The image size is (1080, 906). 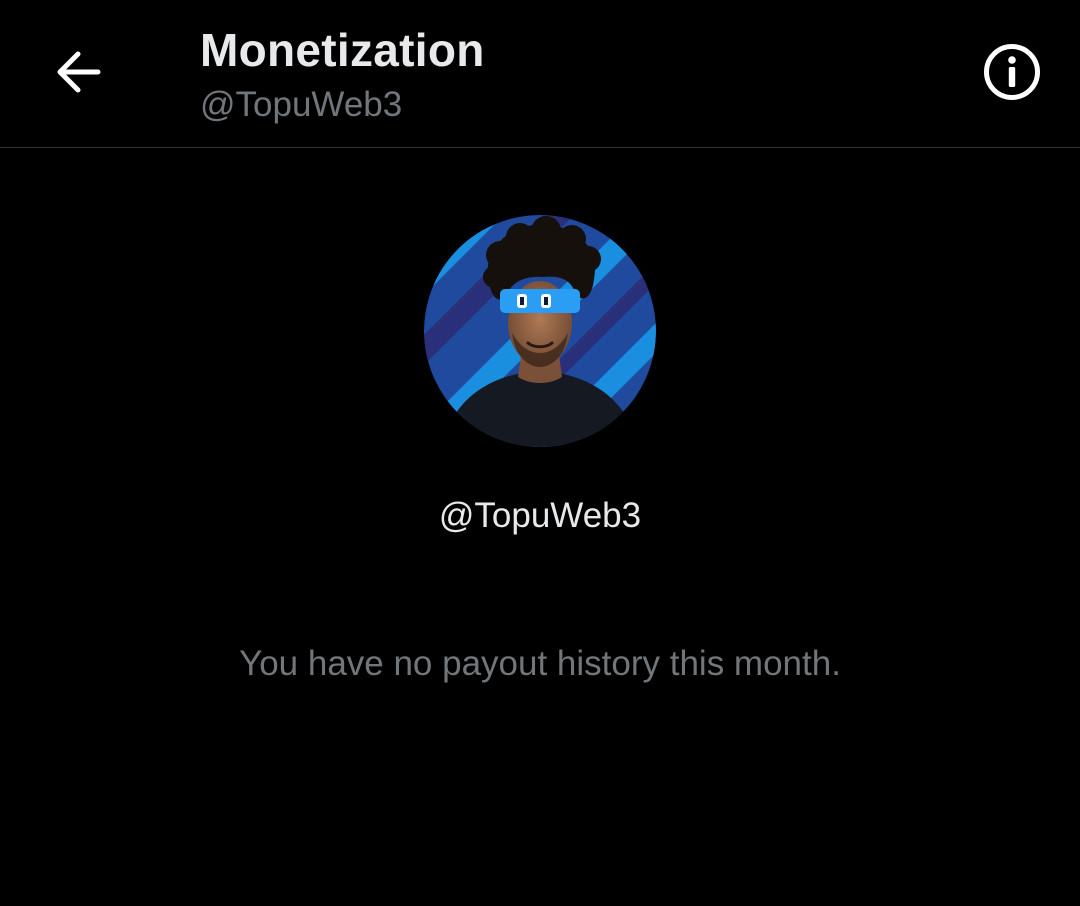 I want to click on profile-avatar, so click(x=540, y=331).